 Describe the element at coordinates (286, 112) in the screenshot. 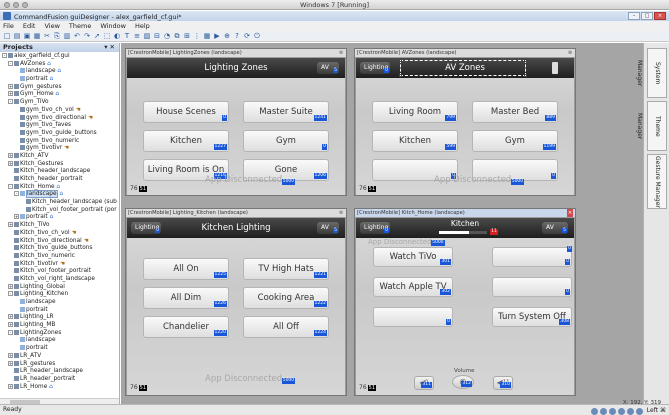

I see `panel-button: Master Suite 1241` at that location.